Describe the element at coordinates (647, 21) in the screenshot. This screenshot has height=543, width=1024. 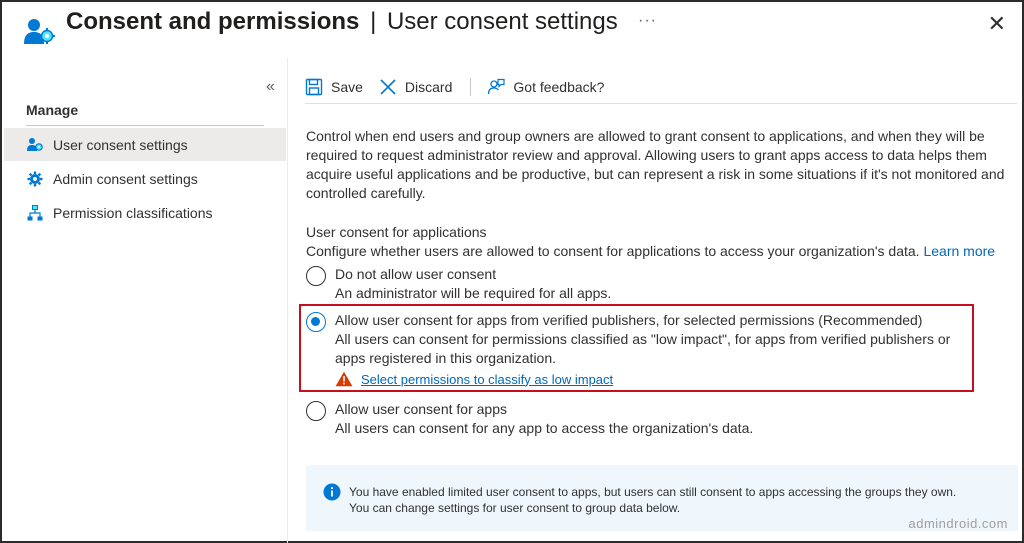
I see `more-options-icon: ···` at that location.